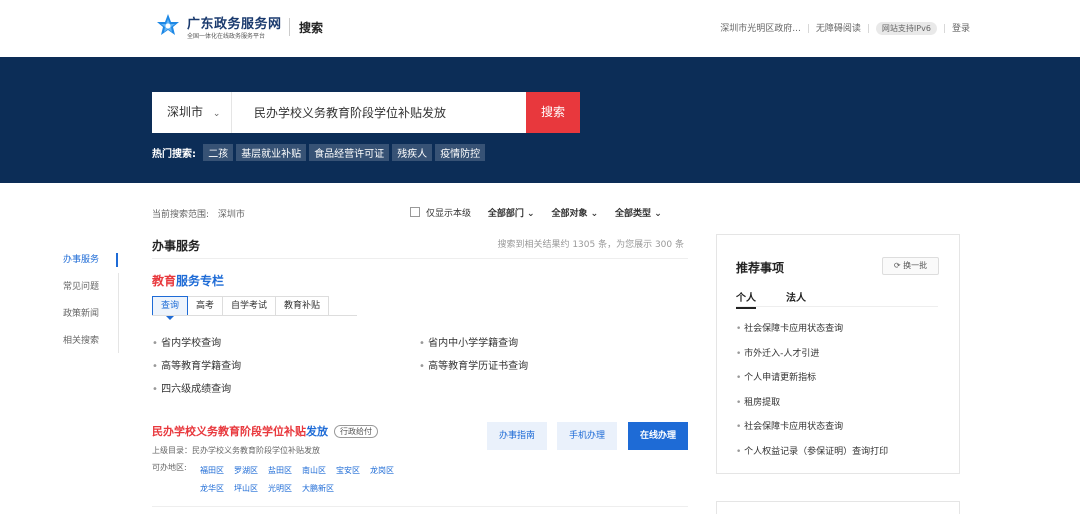 This screenshot has height=514, width=1080. What do you see at coordinates (356, 431) in the screenshot?
I see `result-type-badge: 行政给付` at bounding box center [356, 431].